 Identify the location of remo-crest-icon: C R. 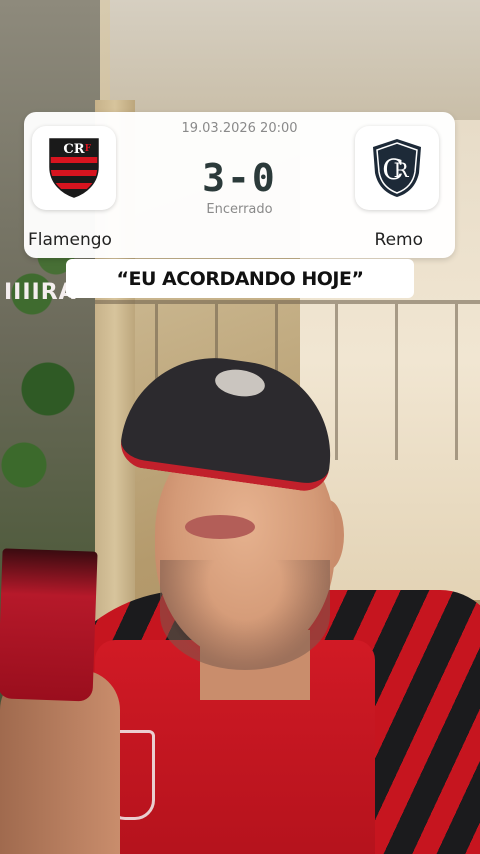
(397, 168).